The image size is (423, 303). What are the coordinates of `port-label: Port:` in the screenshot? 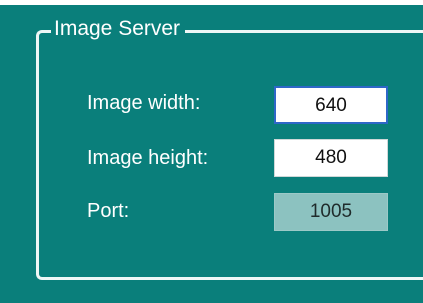 It's located at (108, 211).